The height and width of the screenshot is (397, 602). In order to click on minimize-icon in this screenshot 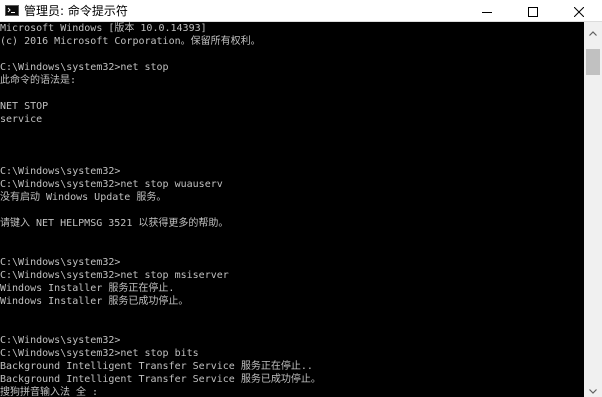, I will do `click(487, 11)`.